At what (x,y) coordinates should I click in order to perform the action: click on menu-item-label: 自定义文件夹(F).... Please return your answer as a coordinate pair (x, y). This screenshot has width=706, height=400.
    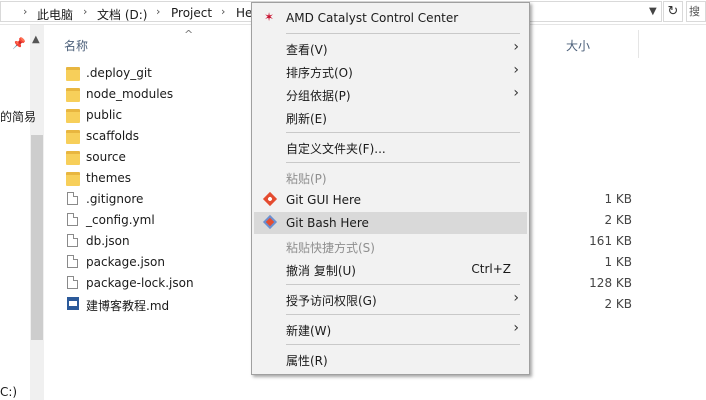
    Looking at the image, I should click on (336, 149).